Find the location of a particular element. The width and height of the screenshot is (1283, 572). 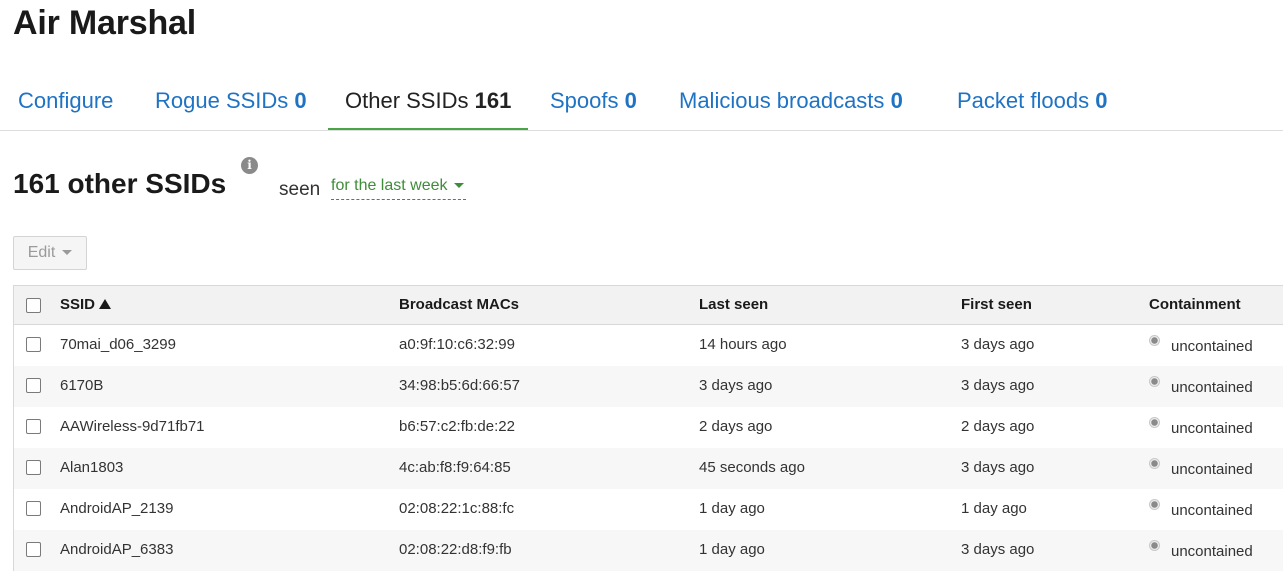

ssid-cell: 6170B is located at coordinates (82, 385).